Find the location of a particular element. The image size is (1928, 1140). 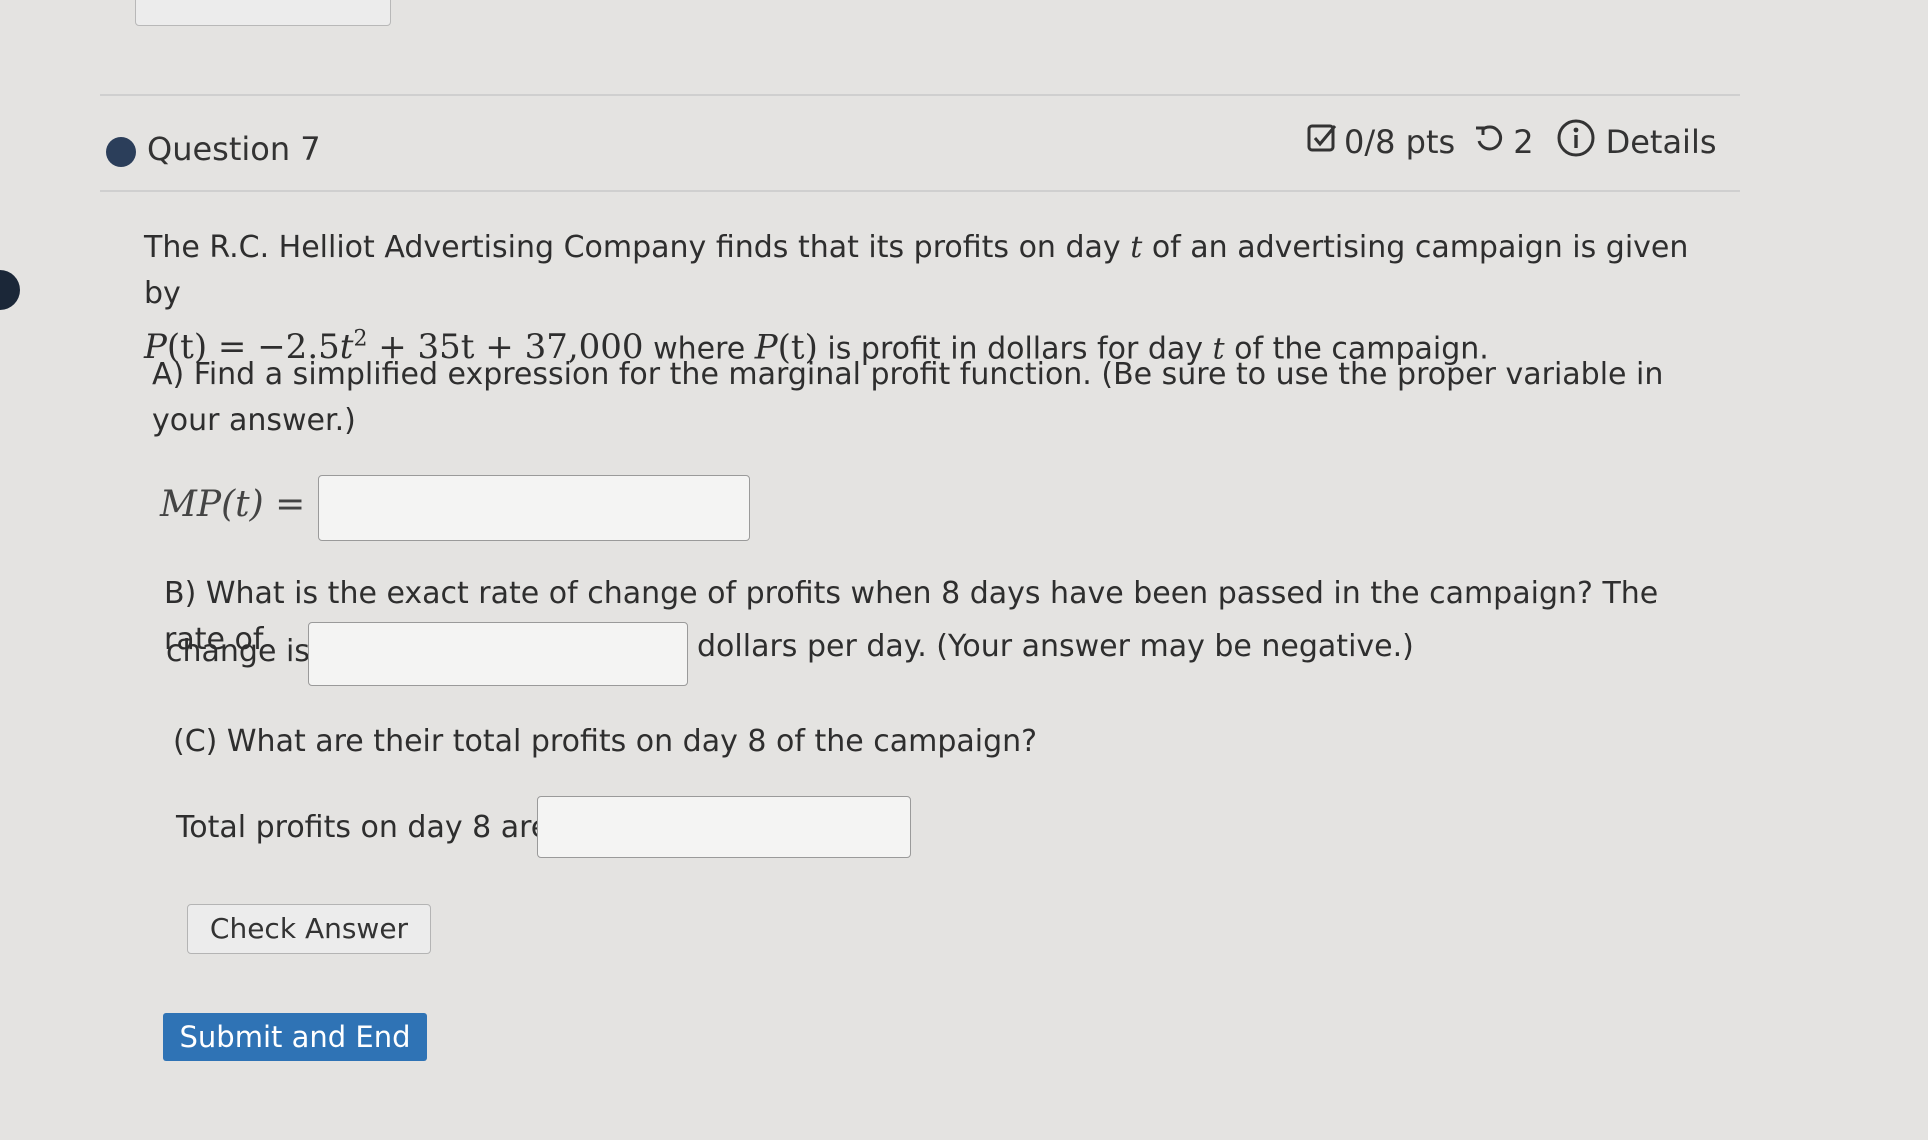

checkbox-score-icon is located at coordinates (1322, 142).